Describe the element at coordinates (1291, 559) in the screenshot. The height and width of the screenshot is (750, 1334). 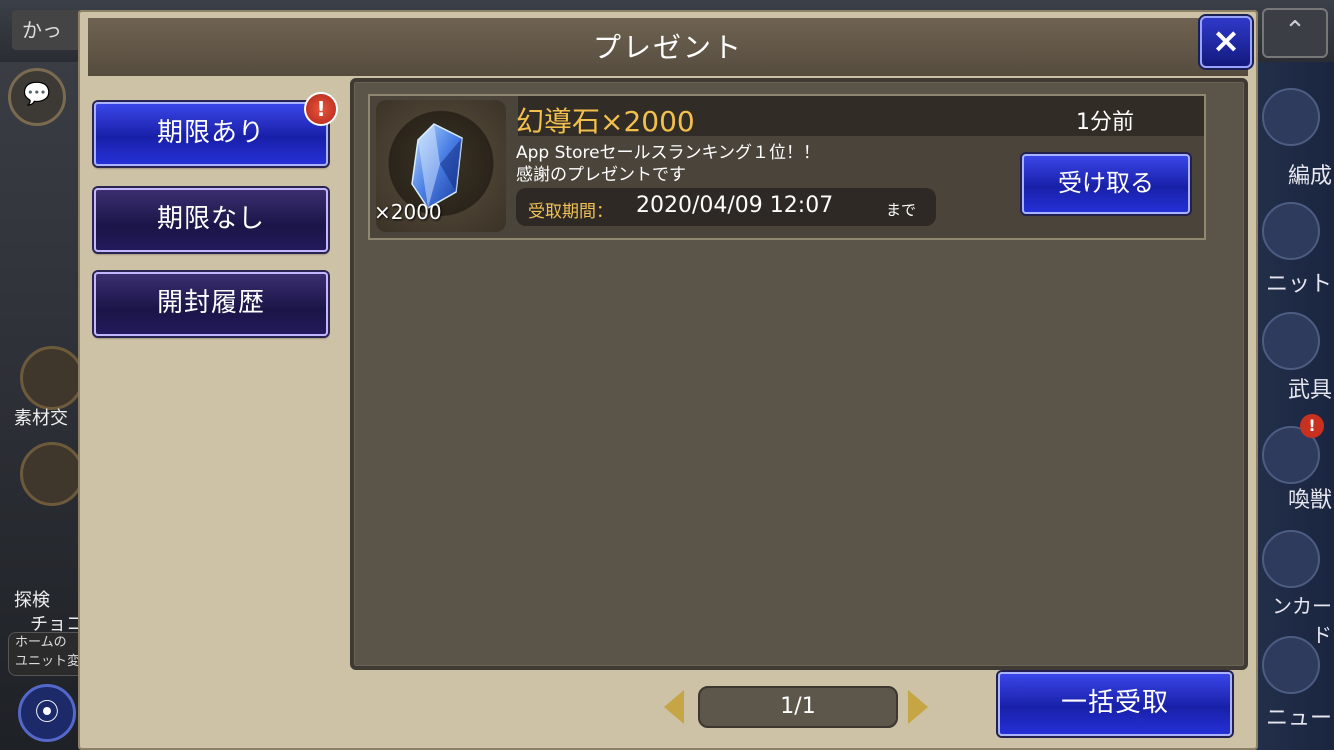
I see `background-card-icon` at that location.